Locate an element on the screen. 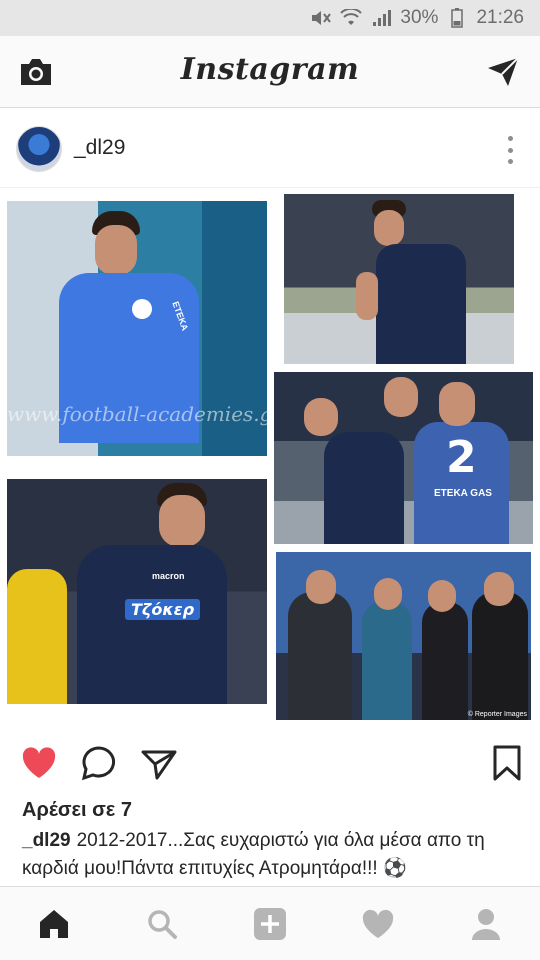  battery-icon is located at coordinates (457, 18).